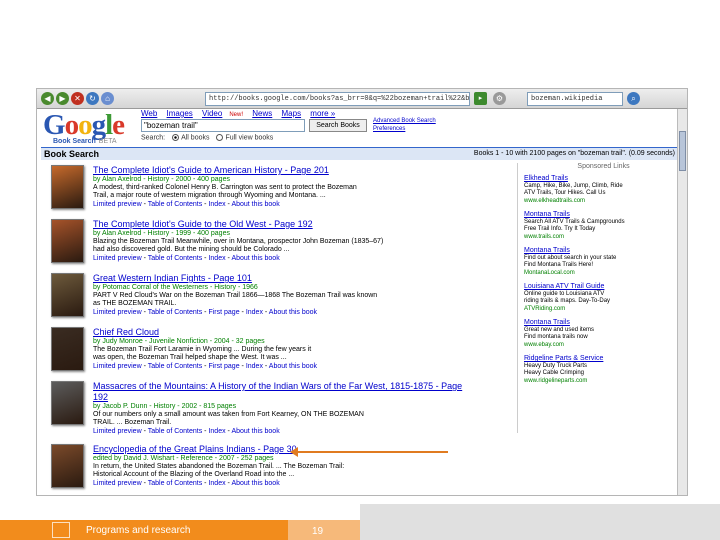 This screenshot has height=540, width=720. What do you see at coordinates (603, 286) in the screenshot?
I see `ad-title-link: Louisiana ATV Trail Guide` at bounding box center [603, 286].